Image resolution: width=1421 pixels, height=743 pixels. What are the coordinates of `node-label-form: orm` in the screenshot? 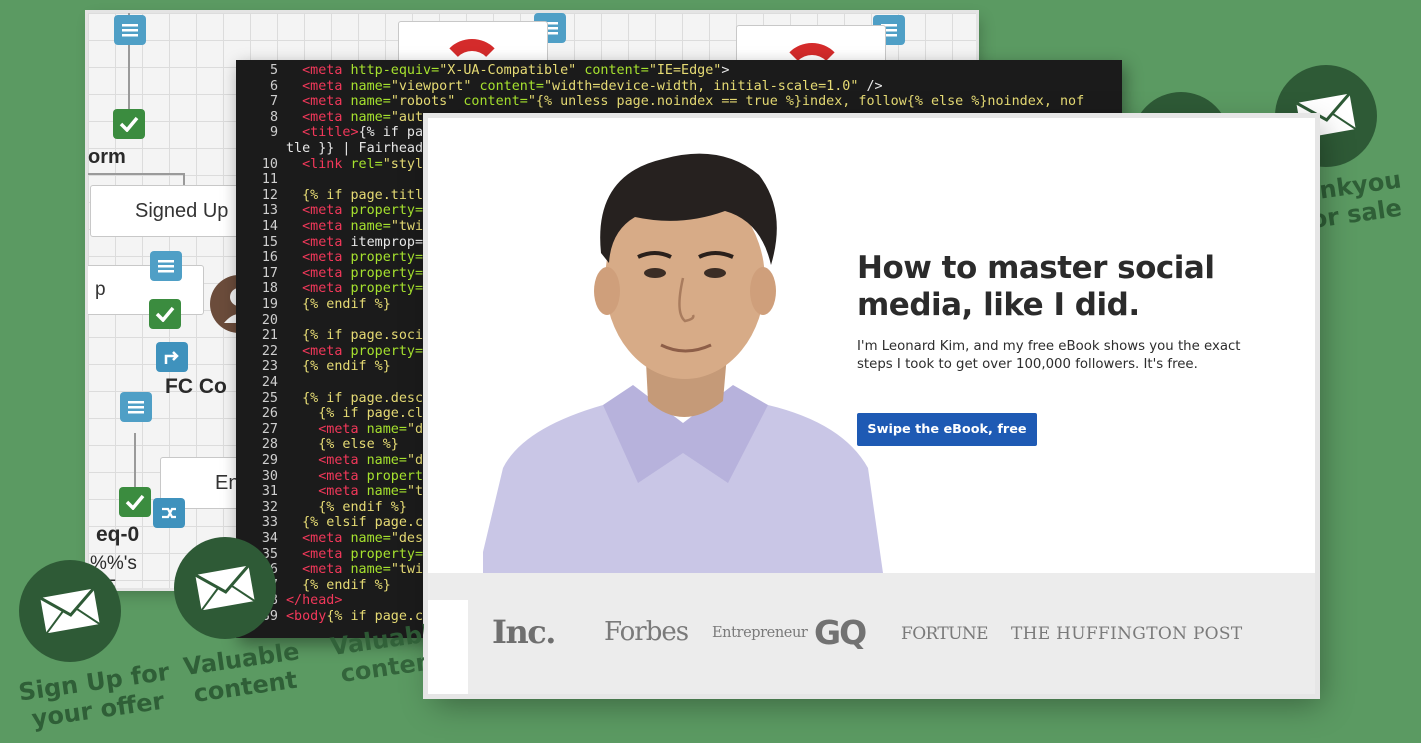 It's located at (107, 157).